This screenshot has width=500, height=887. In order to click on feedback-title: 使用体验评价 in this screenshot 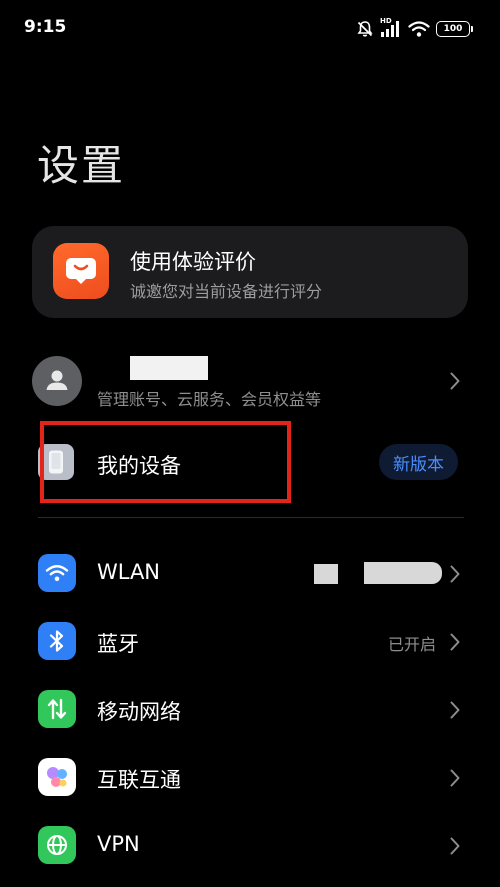, I will do `click(193, 262)`.